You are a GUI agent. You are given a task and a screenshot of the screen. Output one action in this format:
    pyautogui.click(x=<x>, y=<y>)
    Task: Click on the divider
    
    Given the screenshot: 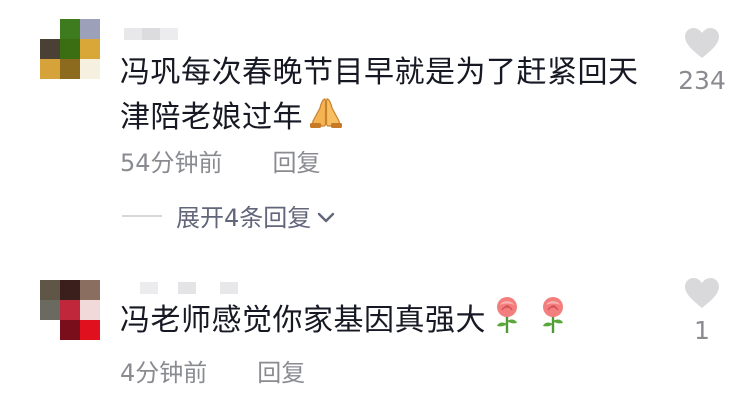 What is the action you would take?
    pyautogui.click(x=142, y=215)
    